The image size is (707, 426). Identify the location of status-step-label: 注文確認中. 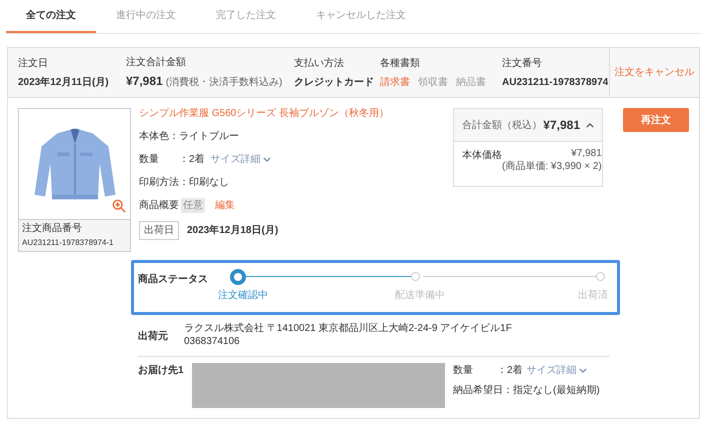
(243, 295).